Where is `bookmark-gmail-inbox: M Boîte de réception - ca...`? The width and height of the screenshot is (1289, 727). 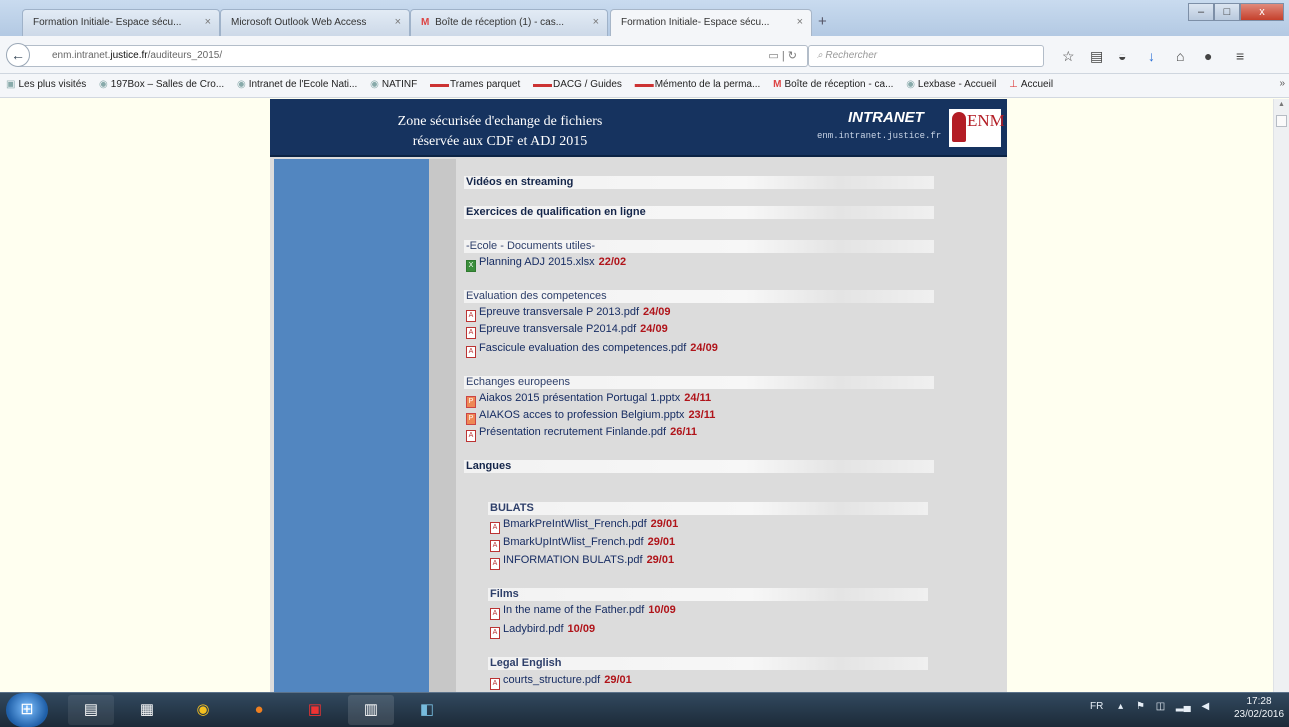
bookmark-gmail-inbox: M Boîte de réception - ca... is located at coordinates (833, 84).